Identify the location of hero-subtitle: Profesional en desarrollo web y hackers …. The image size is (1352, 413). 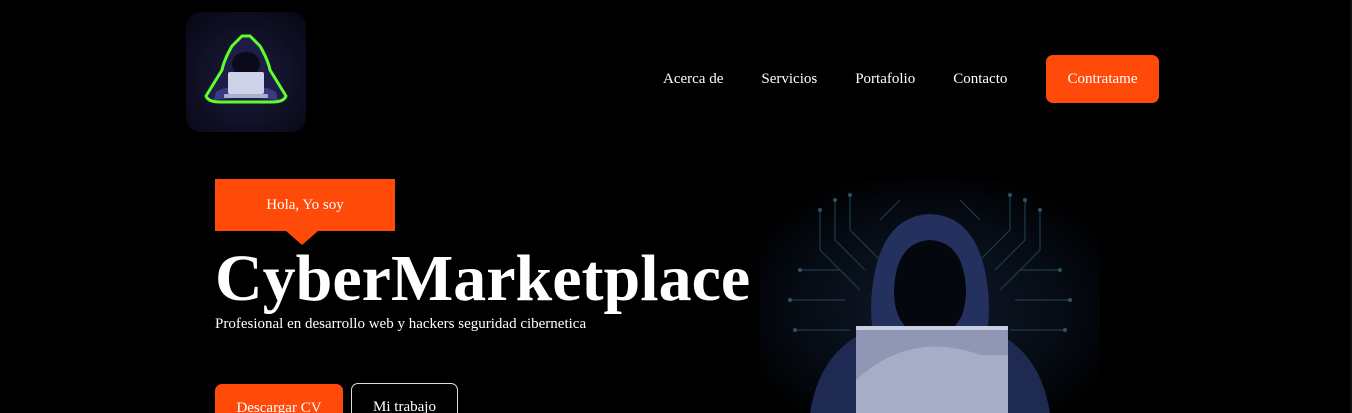
(401, 324).